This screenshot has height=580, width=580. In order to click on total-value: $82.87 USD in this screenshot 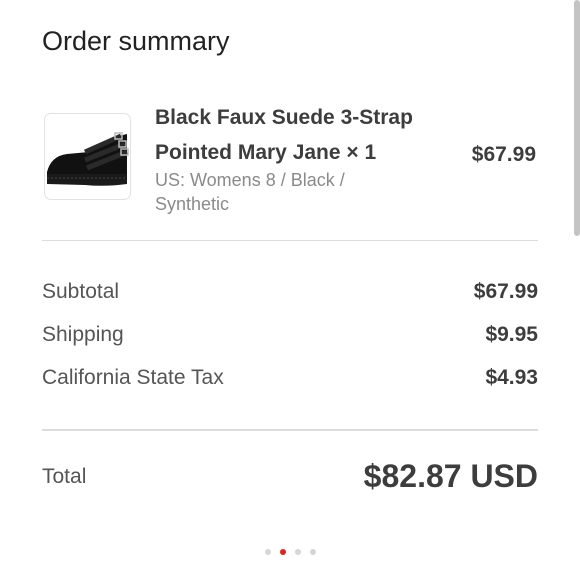, I will do `click(450, 476)`.